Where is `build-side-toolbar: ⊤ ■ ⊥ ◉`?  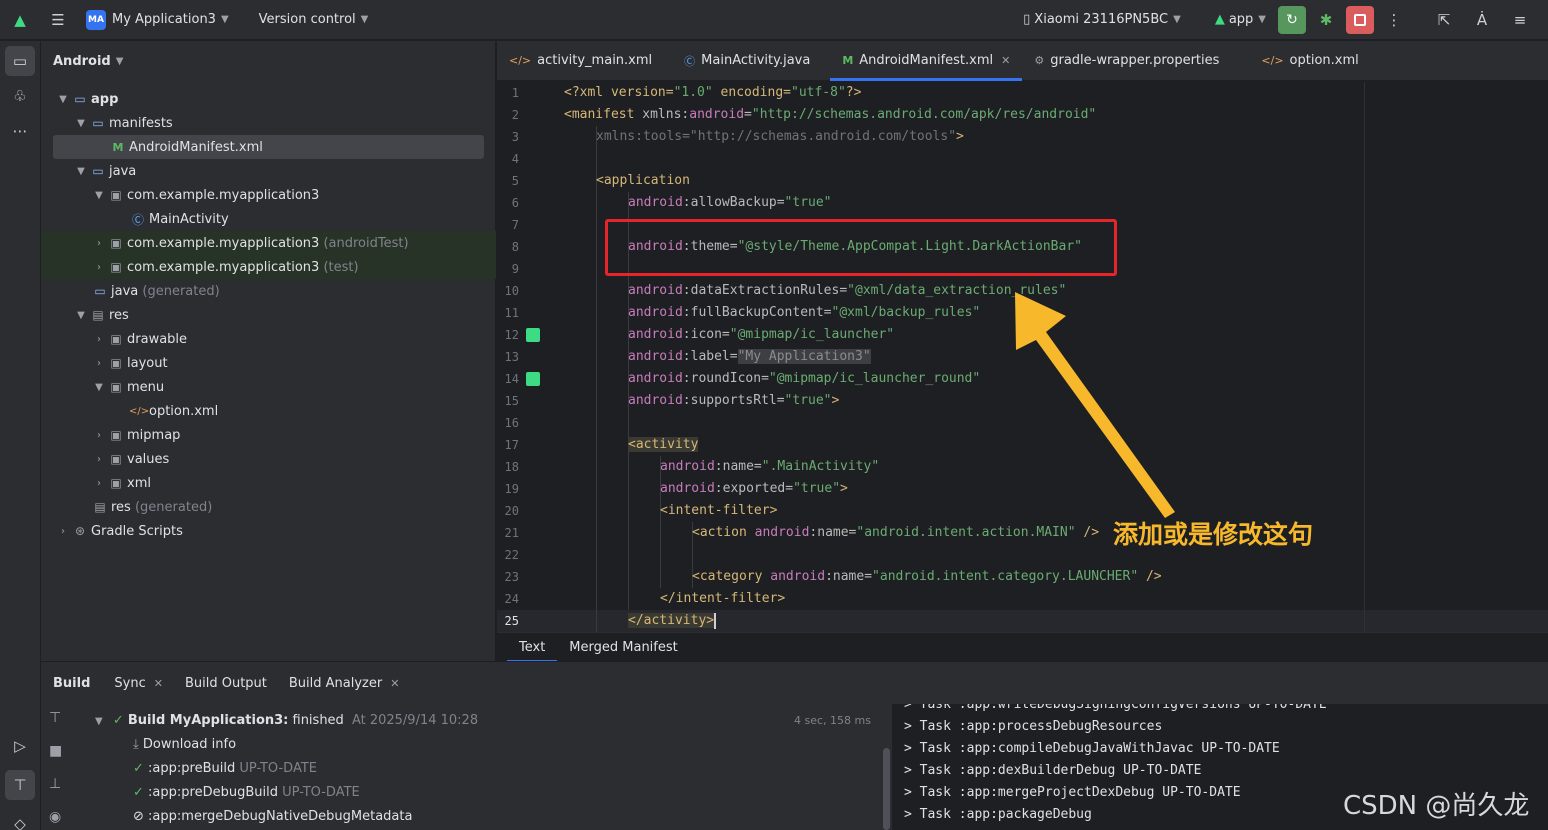
build-side-toolbar: ⊤ ■ ⊥ ◉ is located at coordinates (61, 770).